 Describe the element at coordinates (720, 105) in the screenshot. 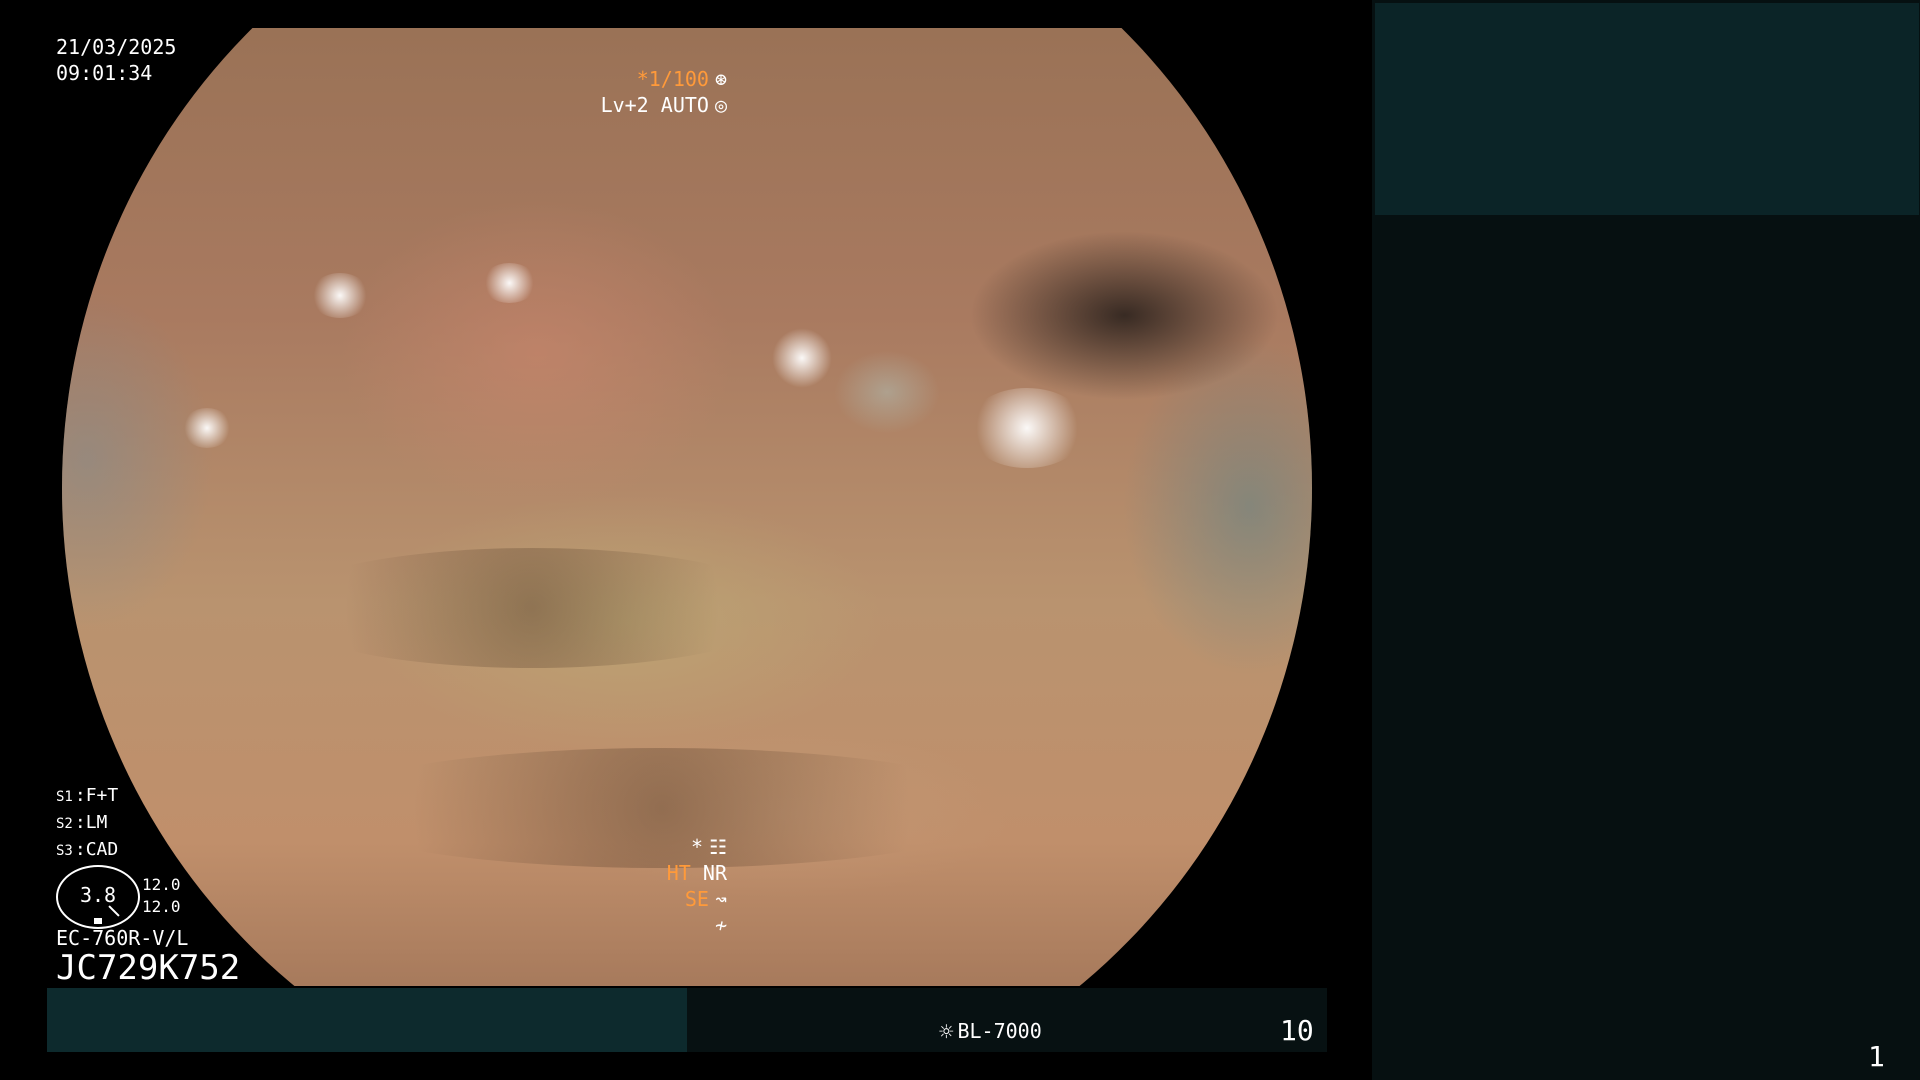

I see `auto-exposure-icon: ◎` at that location.